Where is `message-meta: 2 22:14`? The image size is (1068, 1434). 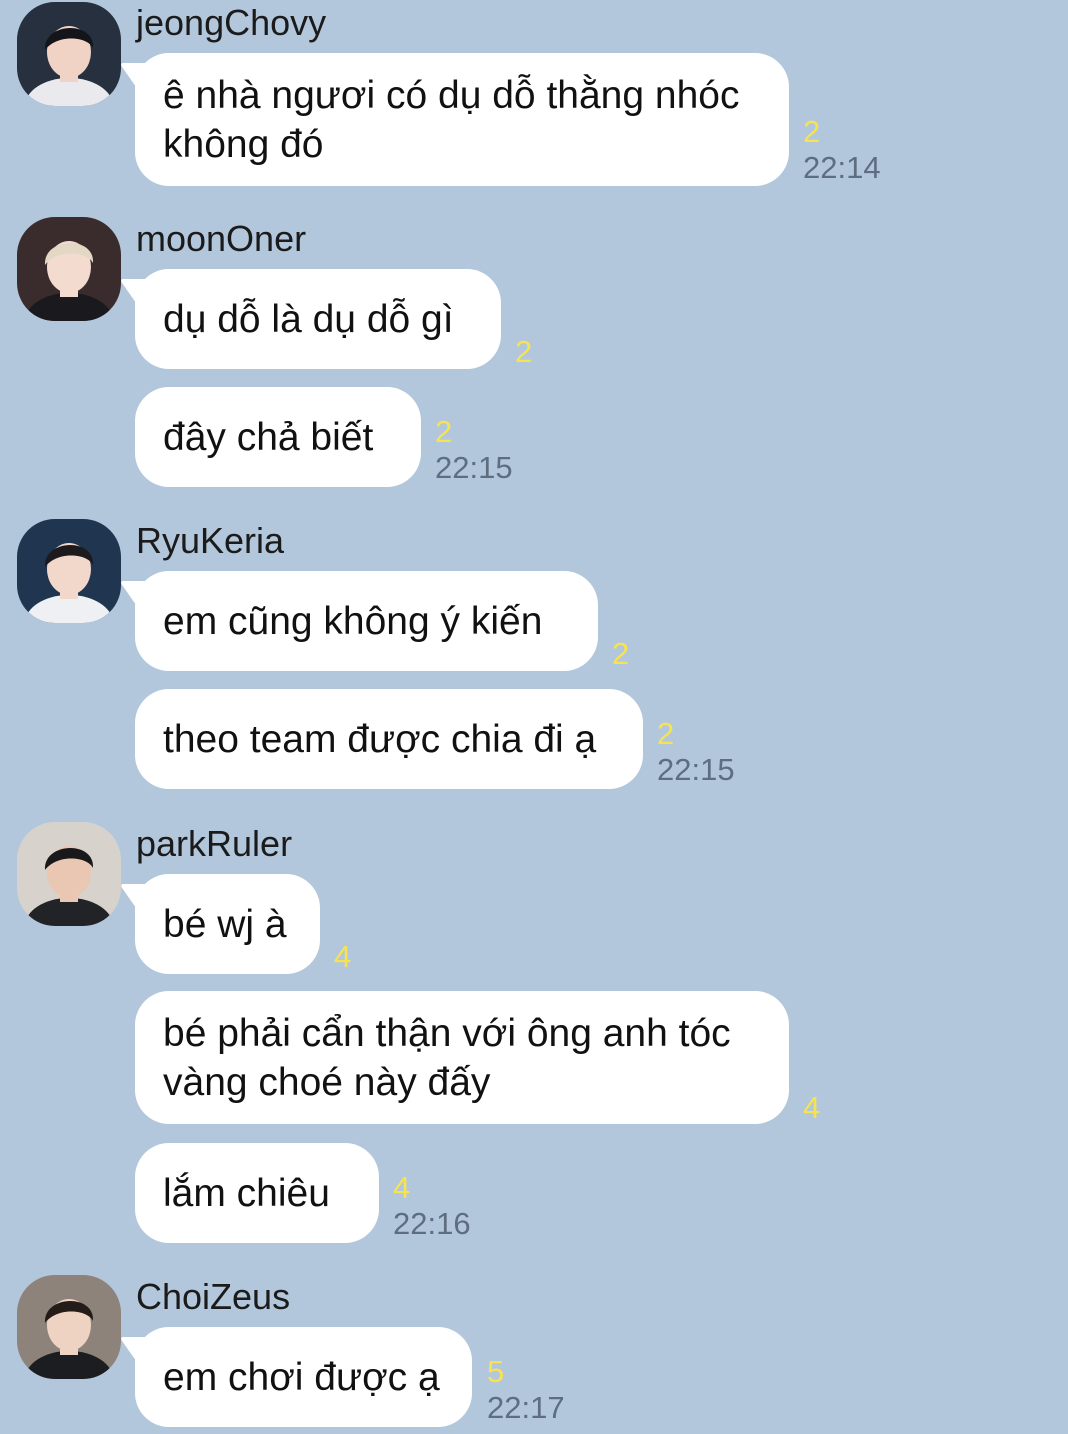 message-meta: 2 22:14 is located at coordinates (842, 150).